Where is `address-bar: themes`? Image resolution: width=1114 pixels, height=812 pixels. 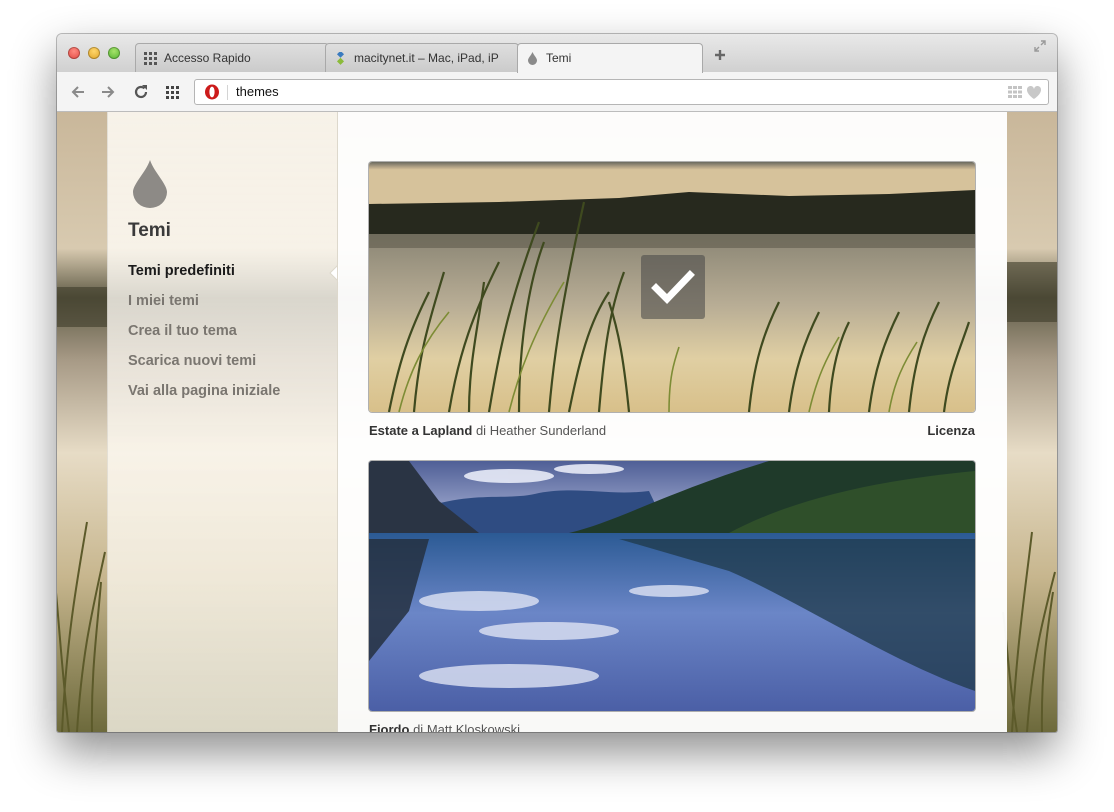 address-bar: themes is located at coordinates (621, 92).